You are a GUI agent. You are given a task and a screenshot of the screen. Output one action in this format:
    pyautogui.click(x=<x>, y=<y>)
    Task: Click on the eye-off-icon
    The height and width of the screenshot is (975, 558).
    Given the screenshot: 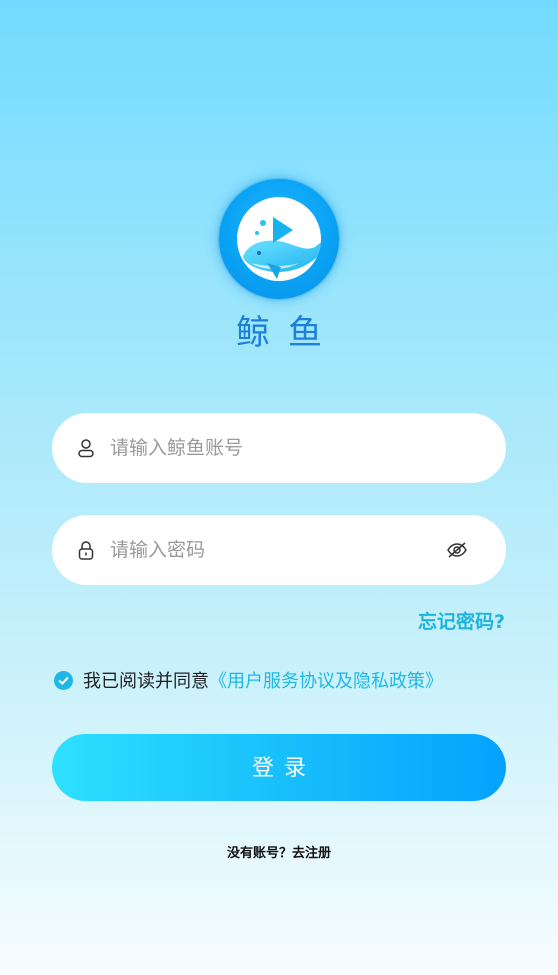 What is the action you would take?
    pyautogui.click(x=457, y=550)
    